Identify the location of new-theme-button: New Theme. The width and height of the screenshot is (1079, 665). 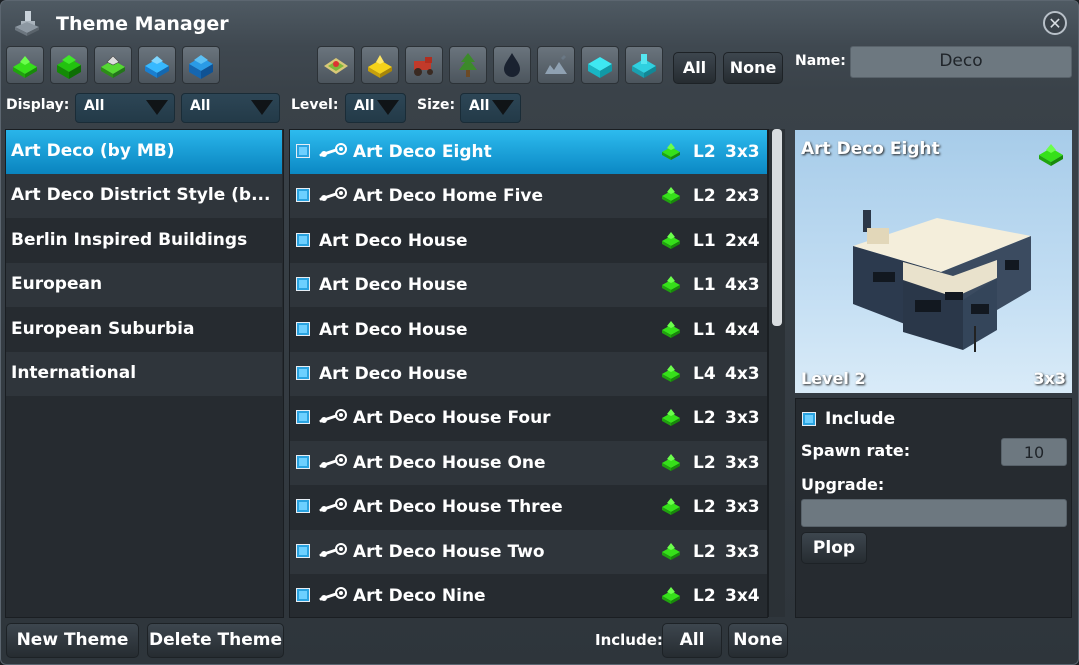
(72, 640).